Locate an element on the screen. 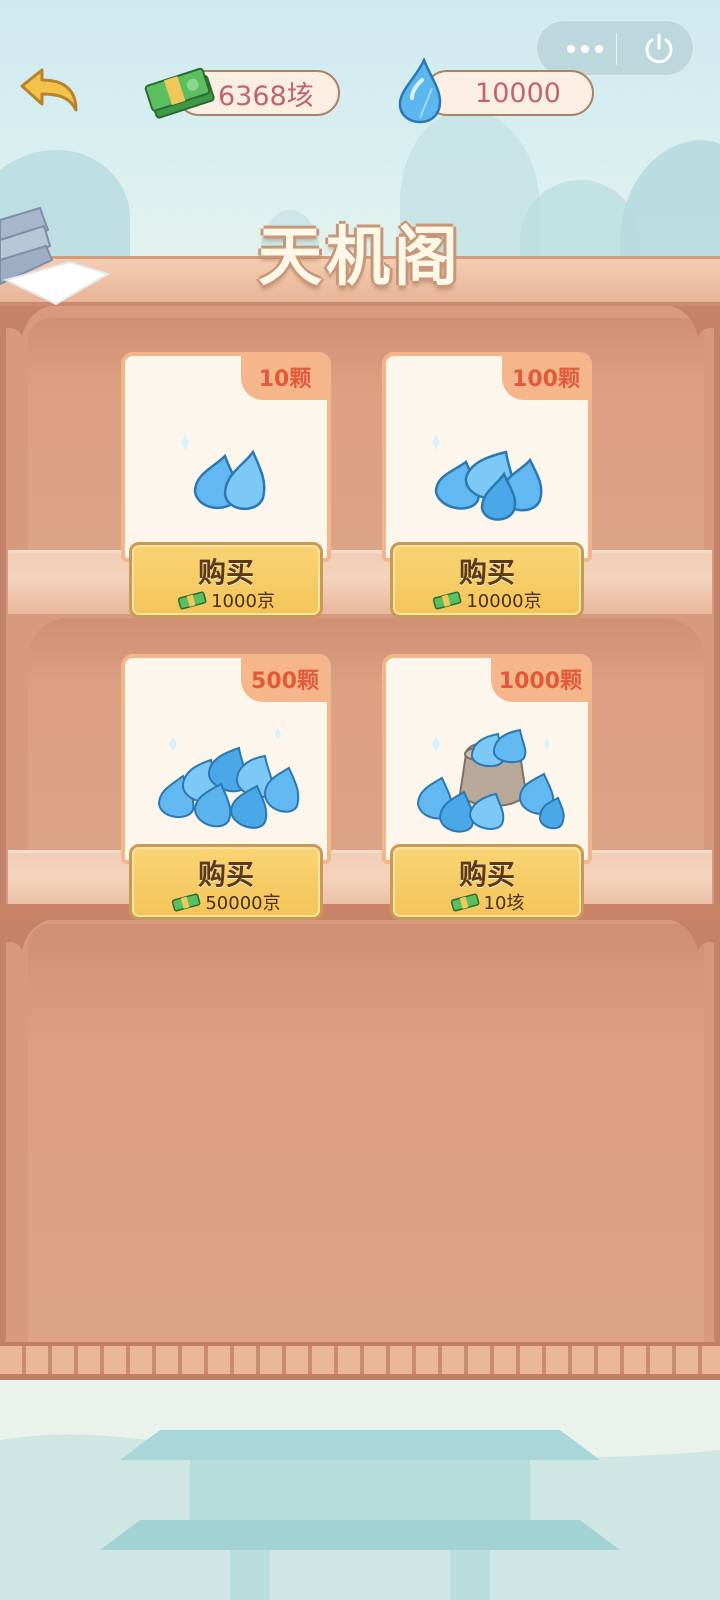 Image resolution: width=720 pixels, height=1600 pixels. product-card: 500颗 购买 50000京 is located at coordinates (226, 787).